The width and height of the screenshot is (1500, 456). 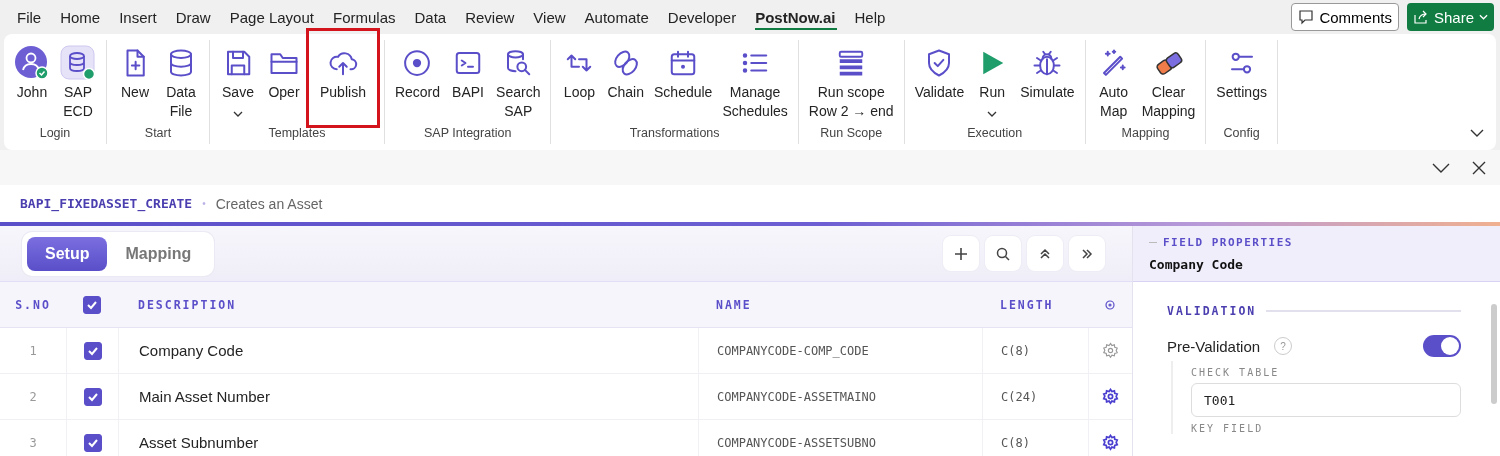 I want to click on double-chevron-right-icon, so click(x=1087, y=253).